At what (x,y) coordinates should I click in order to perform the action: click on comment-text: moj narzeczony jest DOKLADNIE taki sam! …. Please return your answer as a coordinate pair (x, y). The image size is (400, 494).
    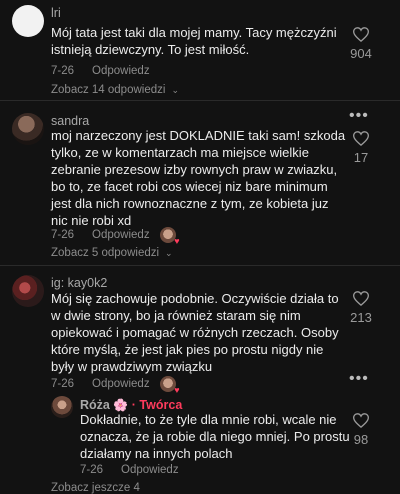
    Looking at the image, I should click on (198, 178).